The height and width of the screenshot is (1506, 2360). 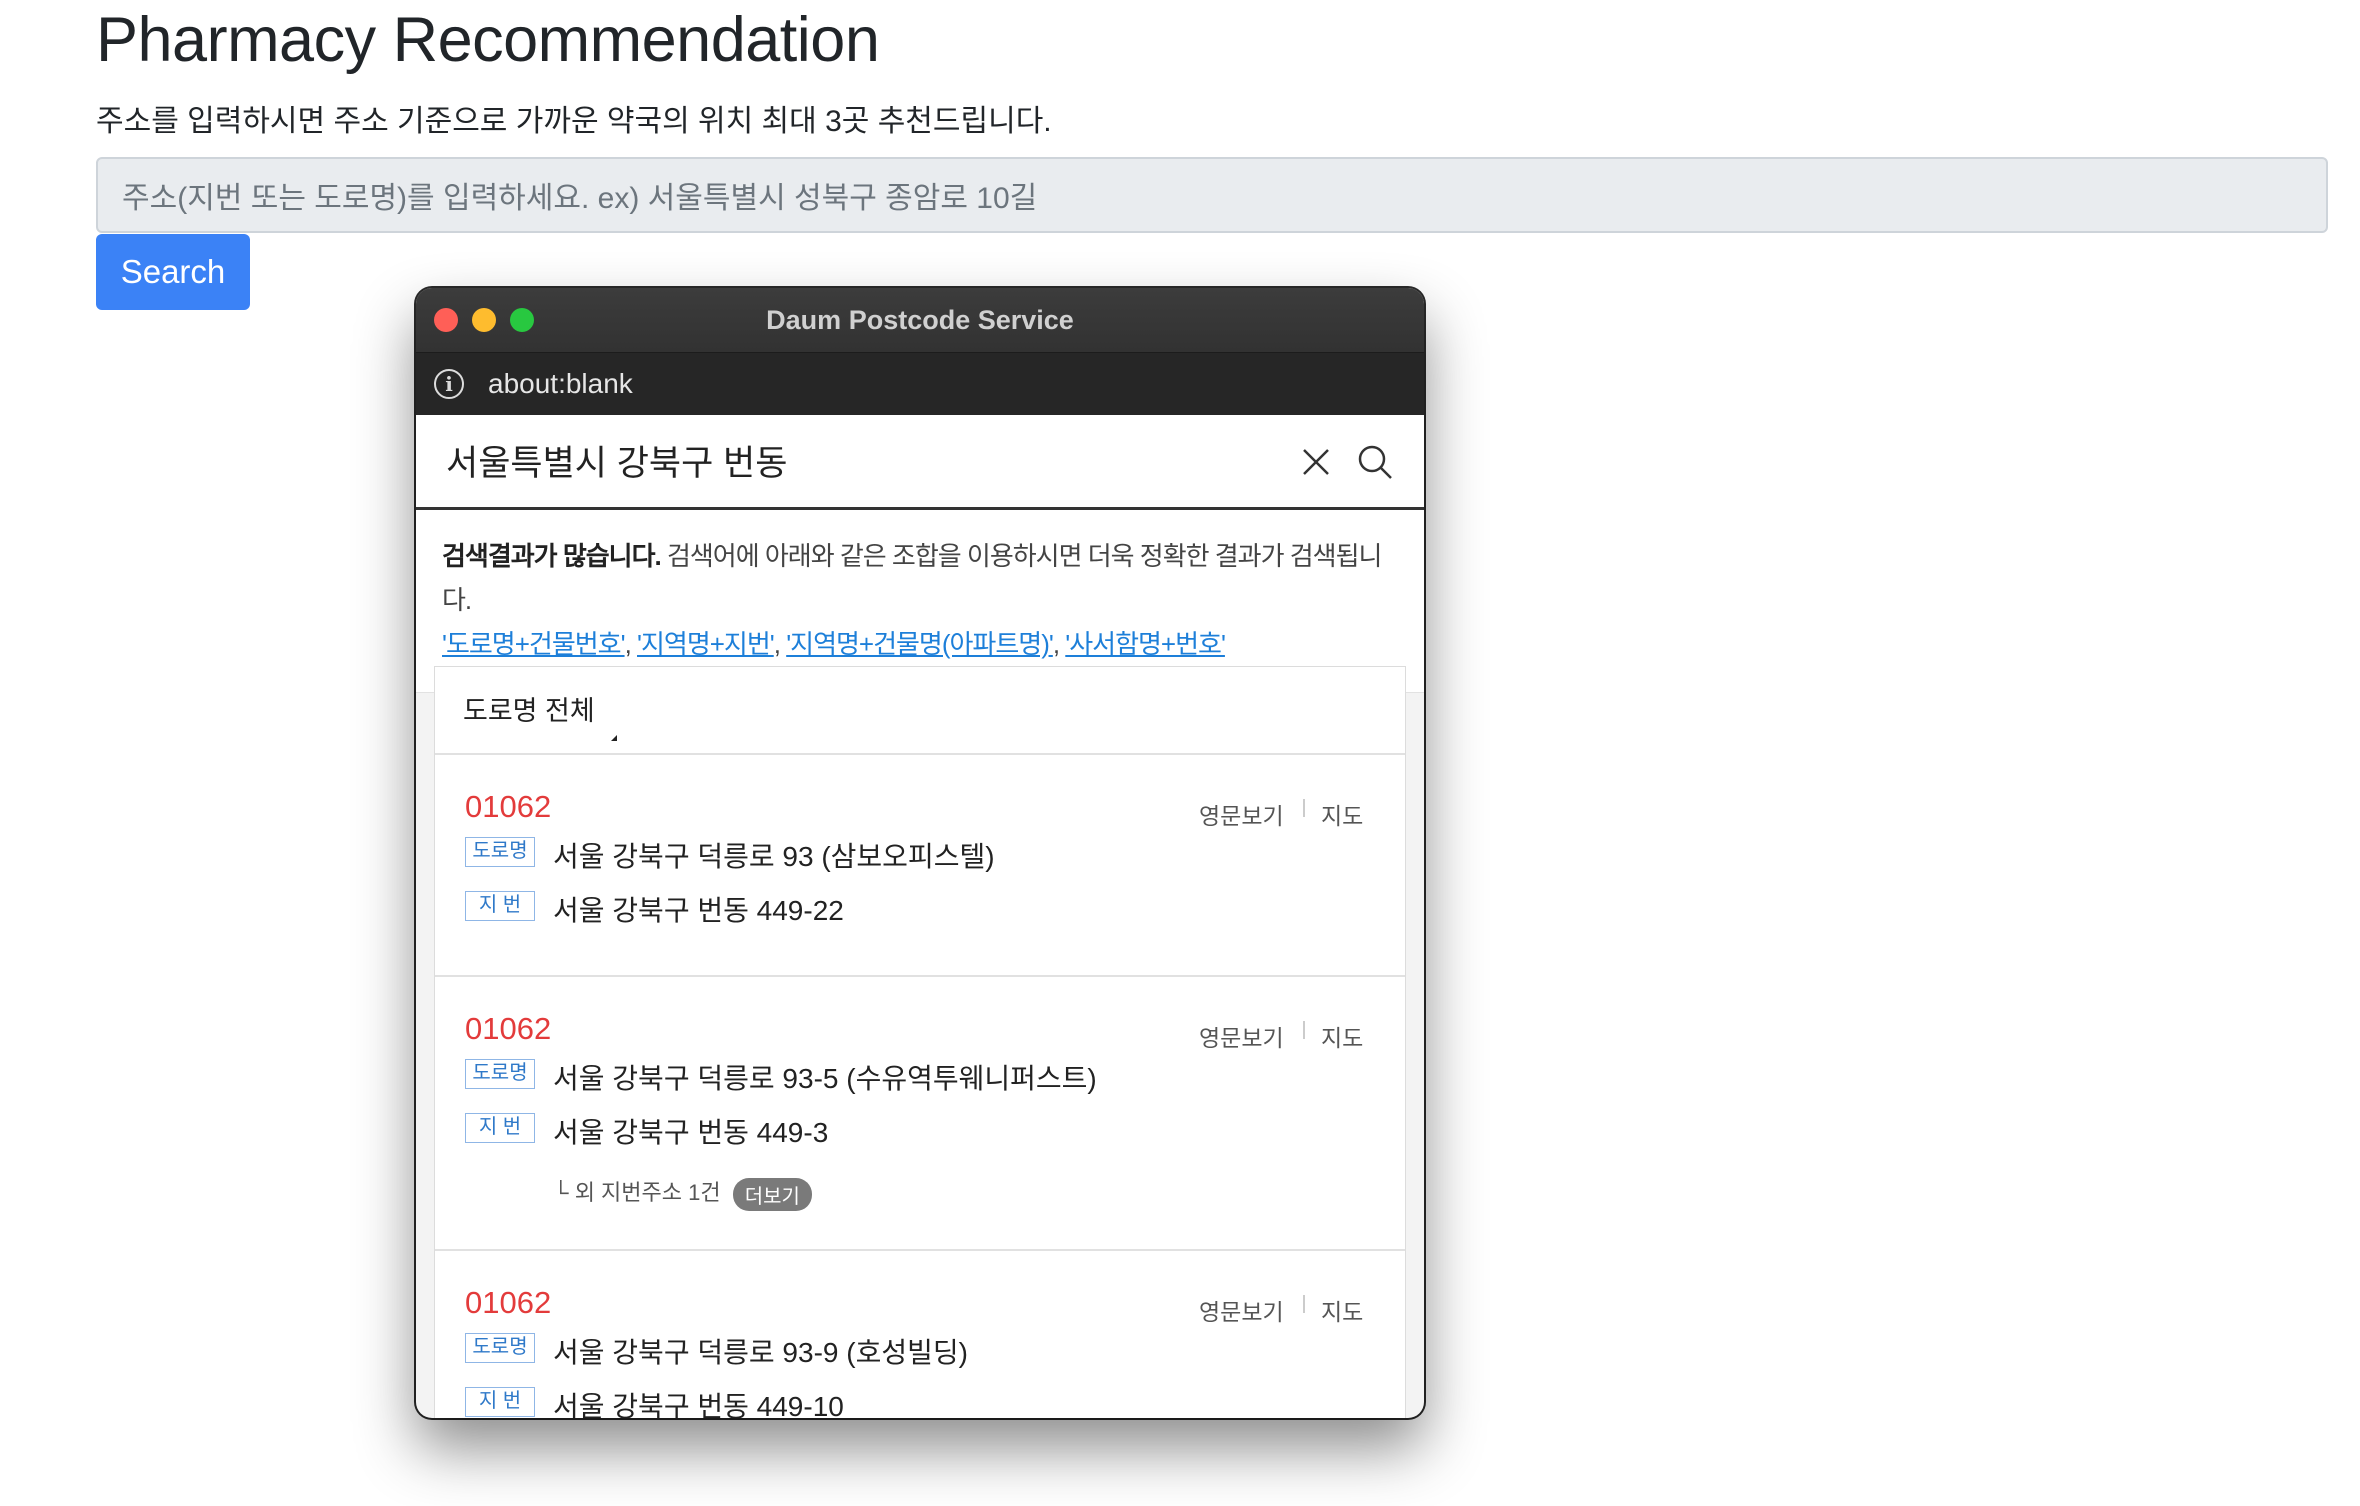 I want to click on extra-jibun-text: └ 외 지번주소 1건, so click(x=637, y=1192).